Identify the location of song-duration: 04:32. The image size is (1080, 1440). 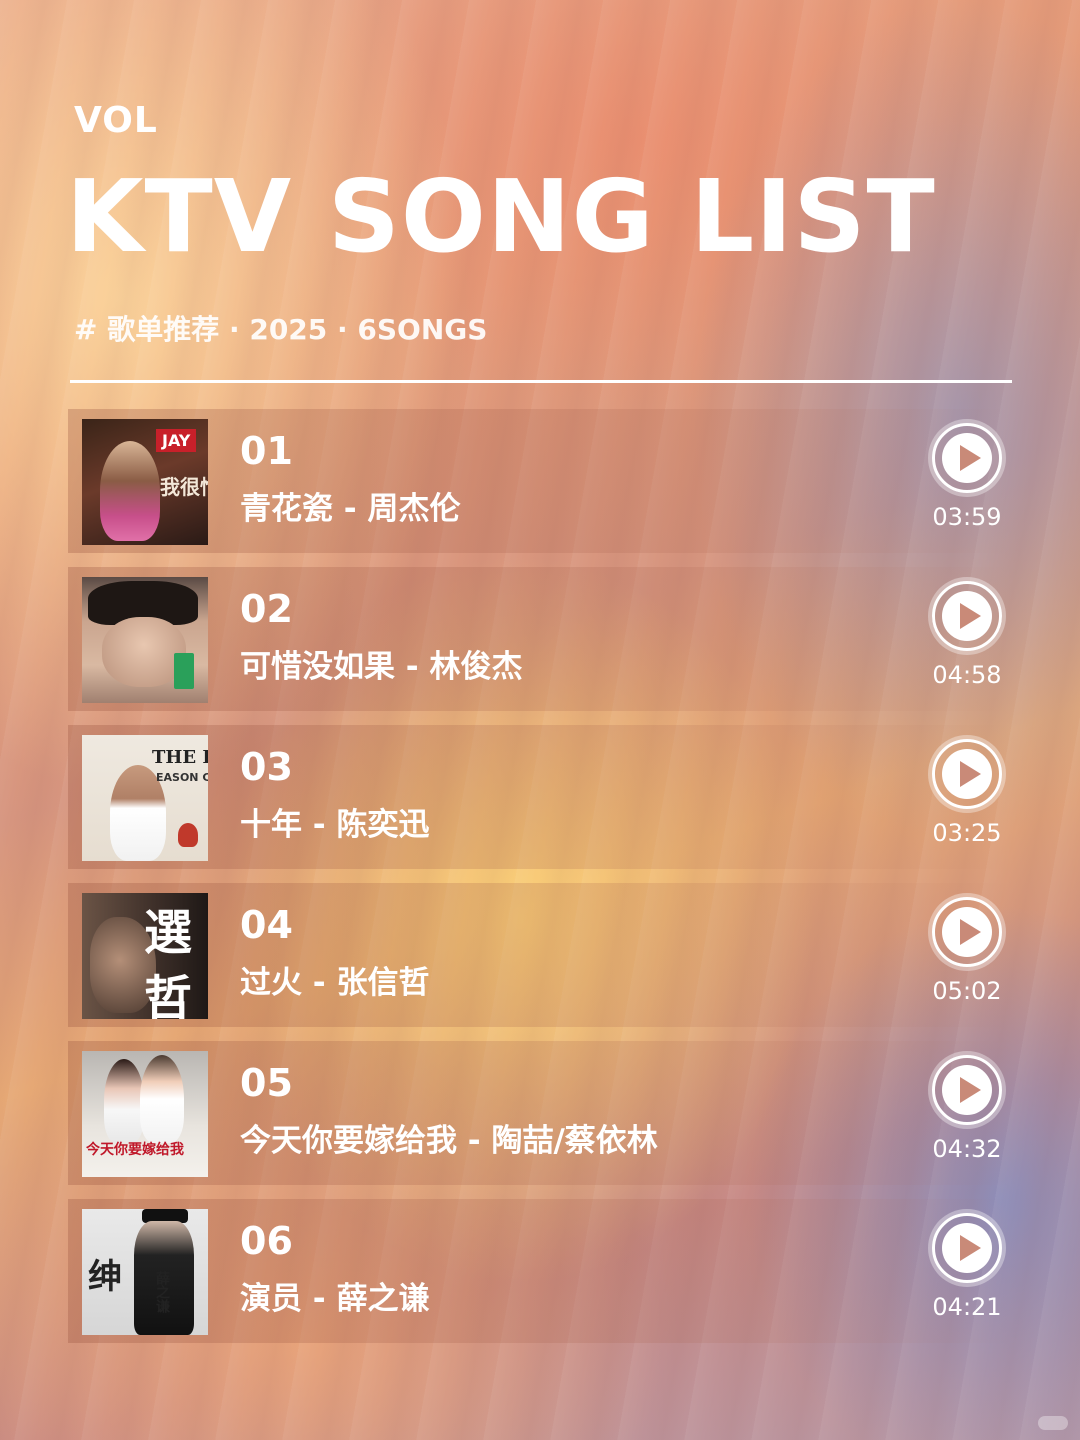
(967, 1149).